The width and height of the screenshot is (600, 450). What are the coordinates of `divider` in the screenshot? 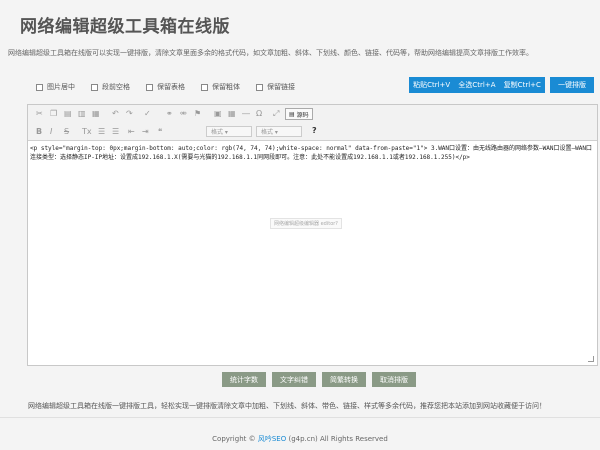 It's located at (300, 417).